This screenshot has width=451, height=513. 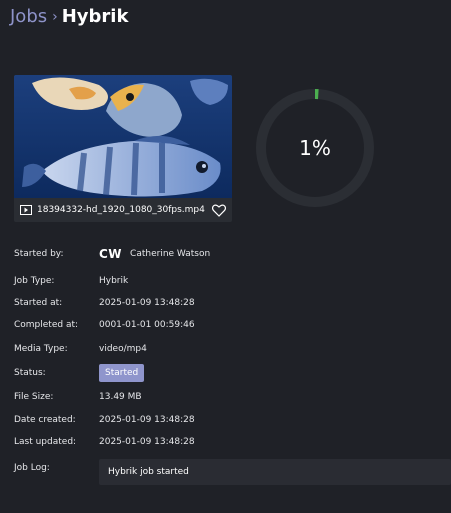 I want to click on media-file-name: 18394332-hd_1920_1080_30fps.mp4, so click(x=121, y=210).